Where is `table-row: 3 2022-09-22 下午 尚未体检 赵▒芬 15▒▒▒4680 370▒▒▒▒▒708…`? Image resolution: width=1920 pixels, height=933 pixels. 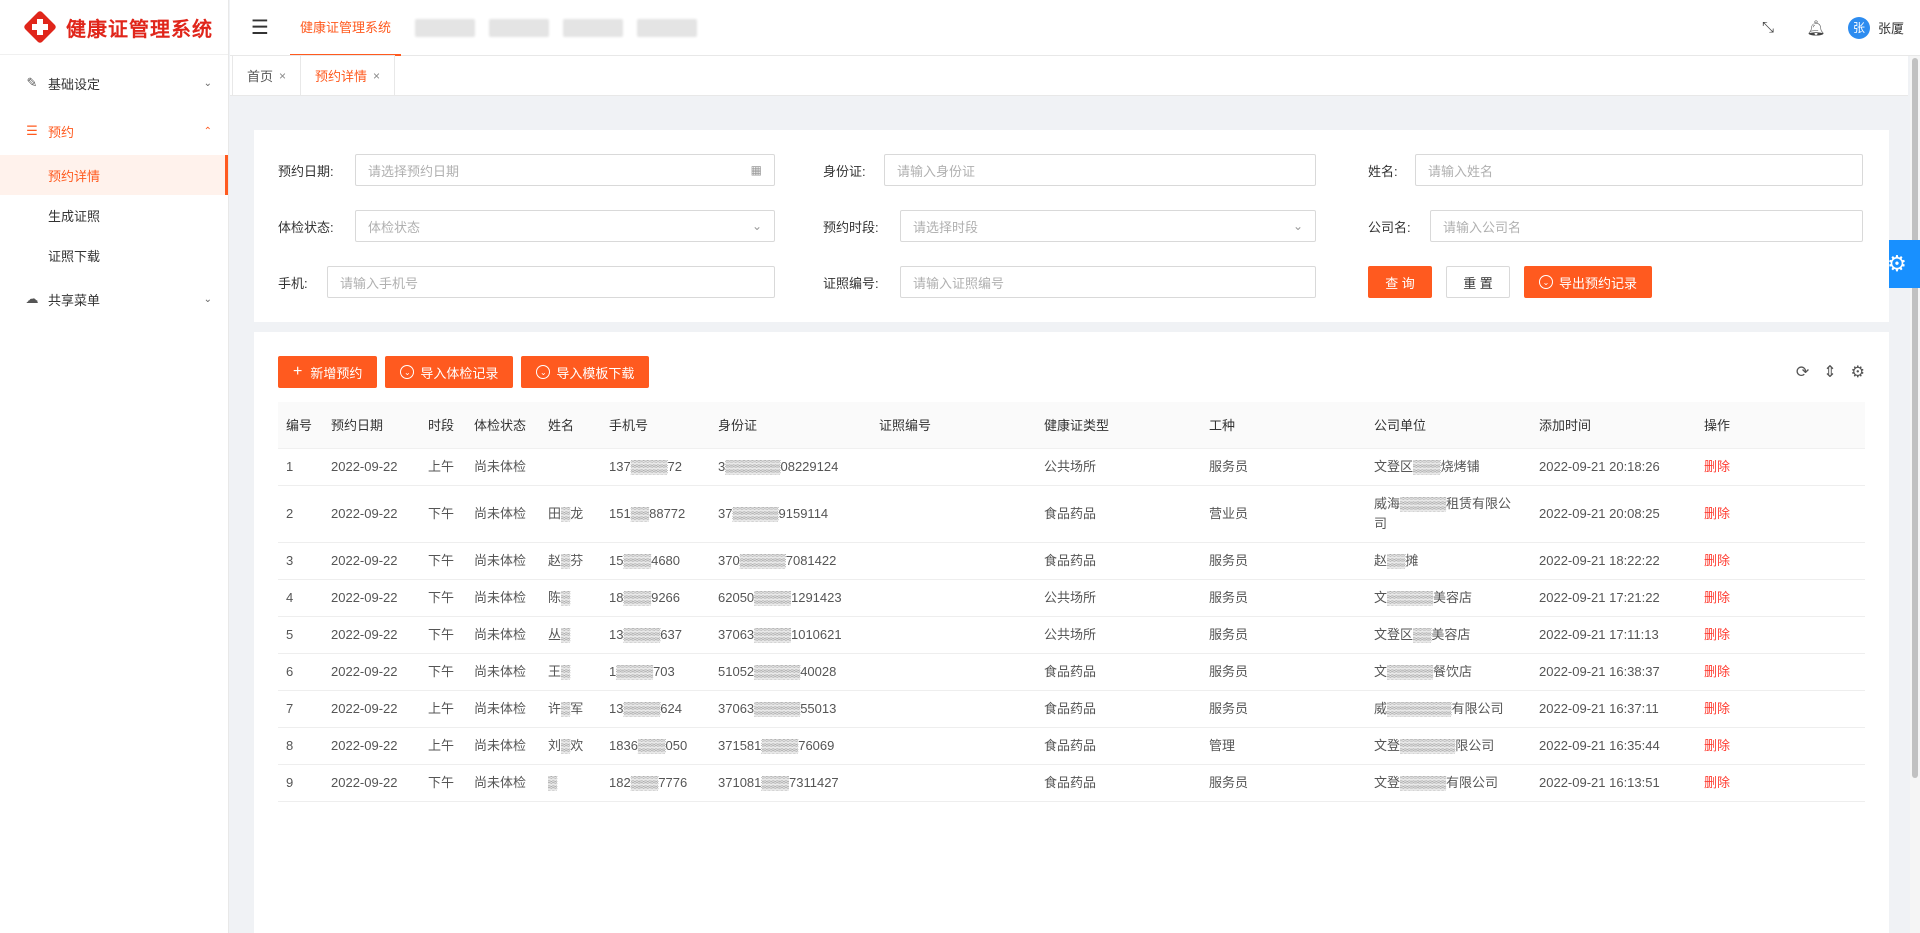 table-row: 3 2022-09-22 下午 尚未体检 赵▒芬 15▒▒▒4680 370▒▒▒▒▒708… is located at coordinates (1071, 561).